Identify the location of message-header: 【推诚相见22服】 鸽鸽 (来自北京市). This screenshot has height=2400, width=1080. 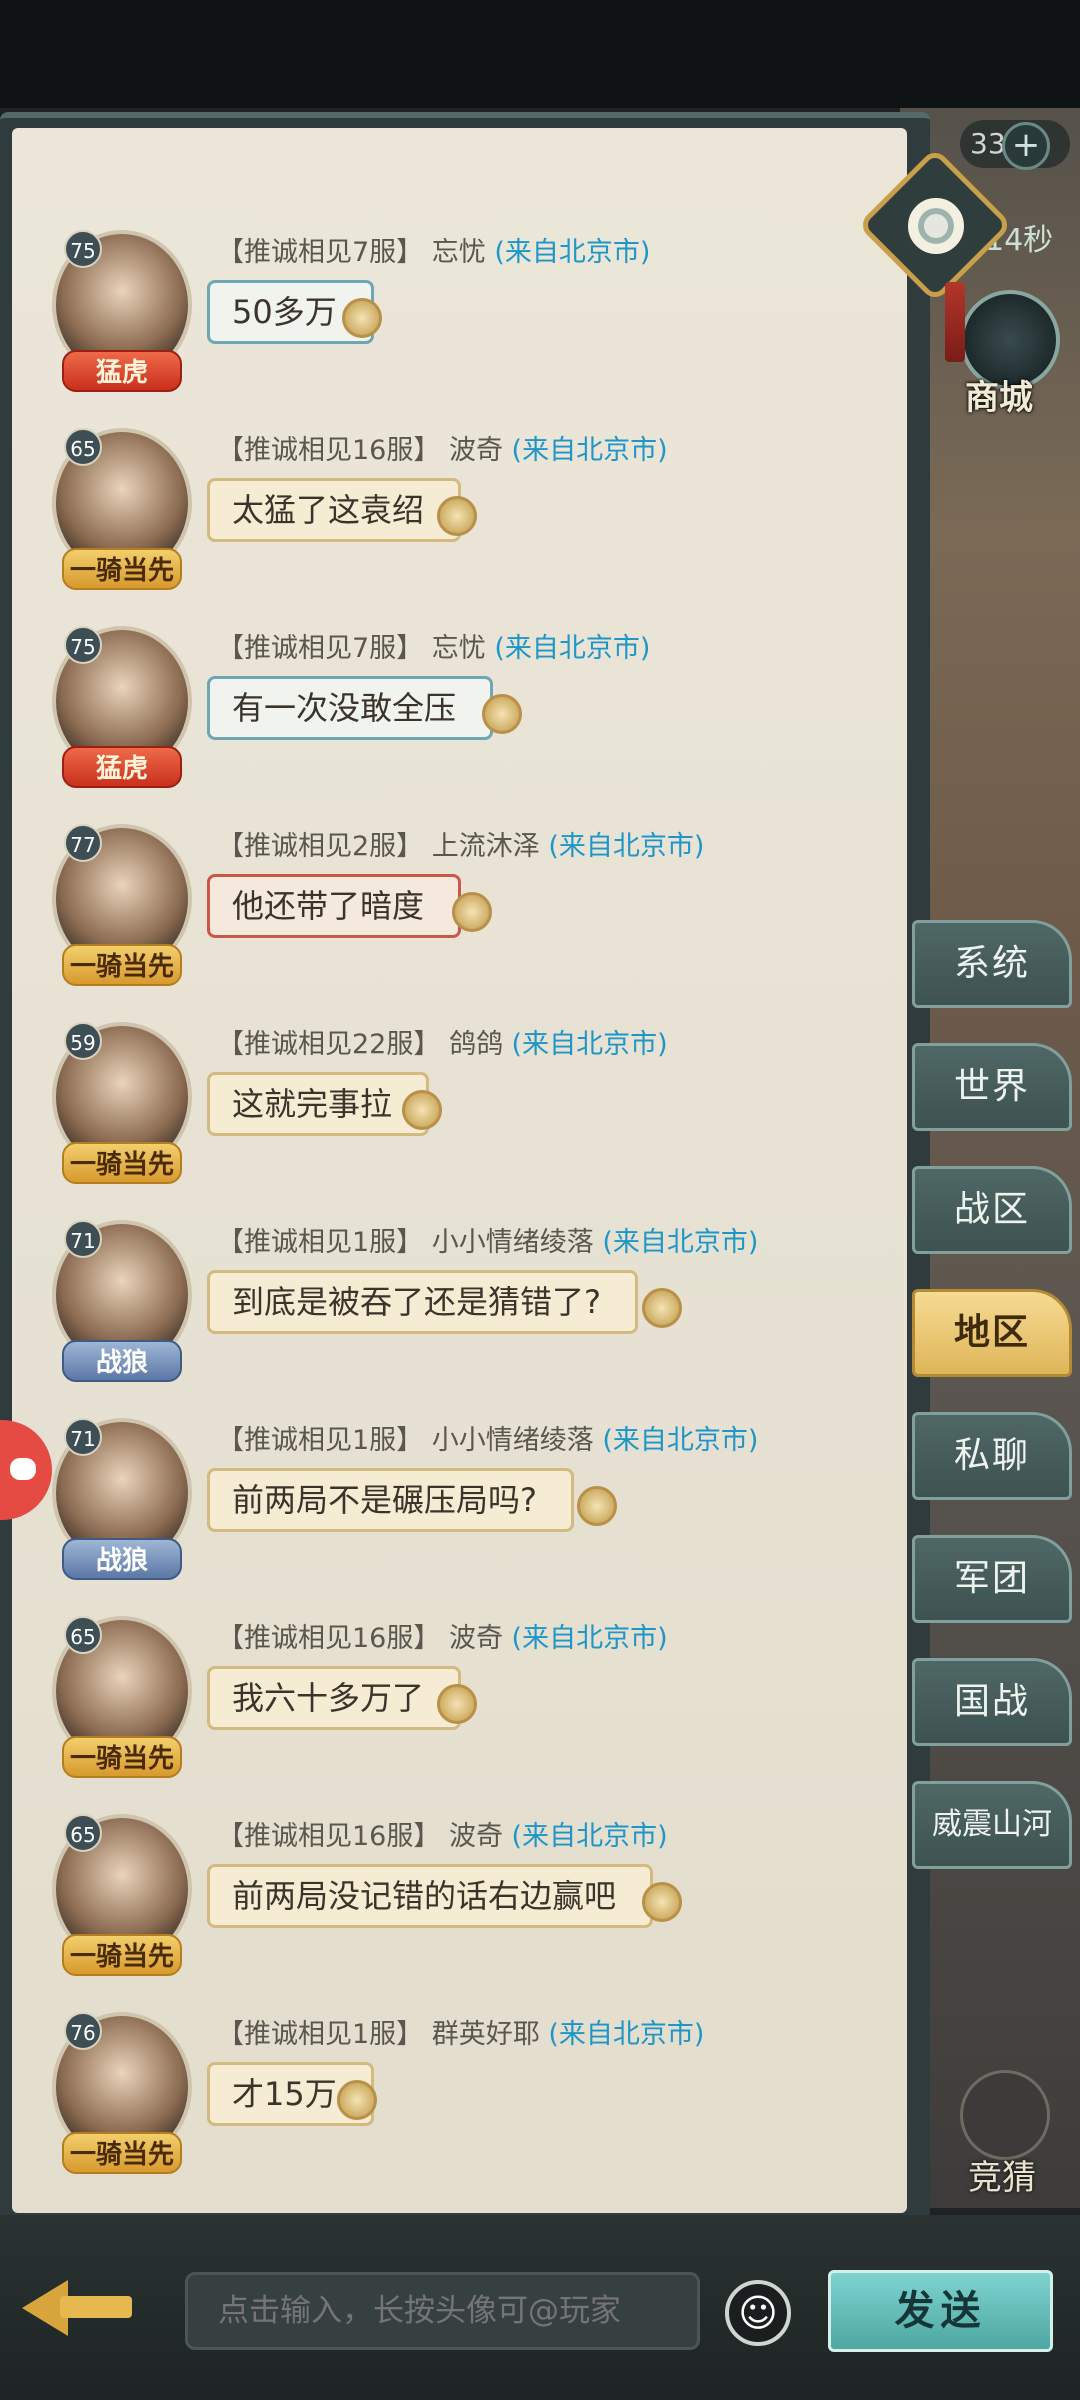
(442, 1041).